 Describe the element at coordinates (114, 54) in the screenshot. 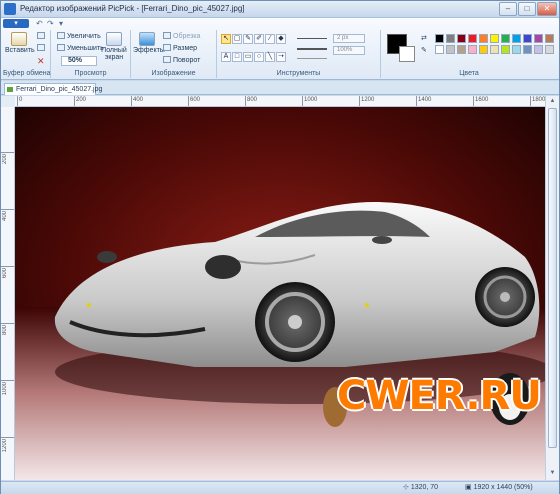

I see `fullscreen-label: Полный экран` at that location.